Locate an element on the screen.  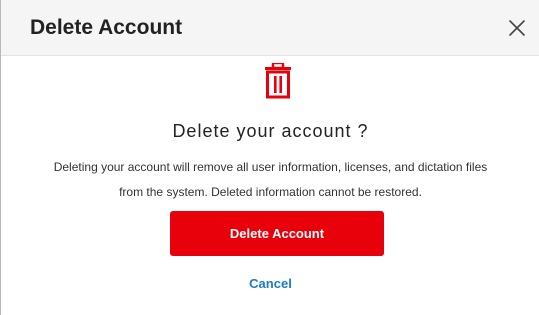
trash-icon is located at coordinates (278, 81).